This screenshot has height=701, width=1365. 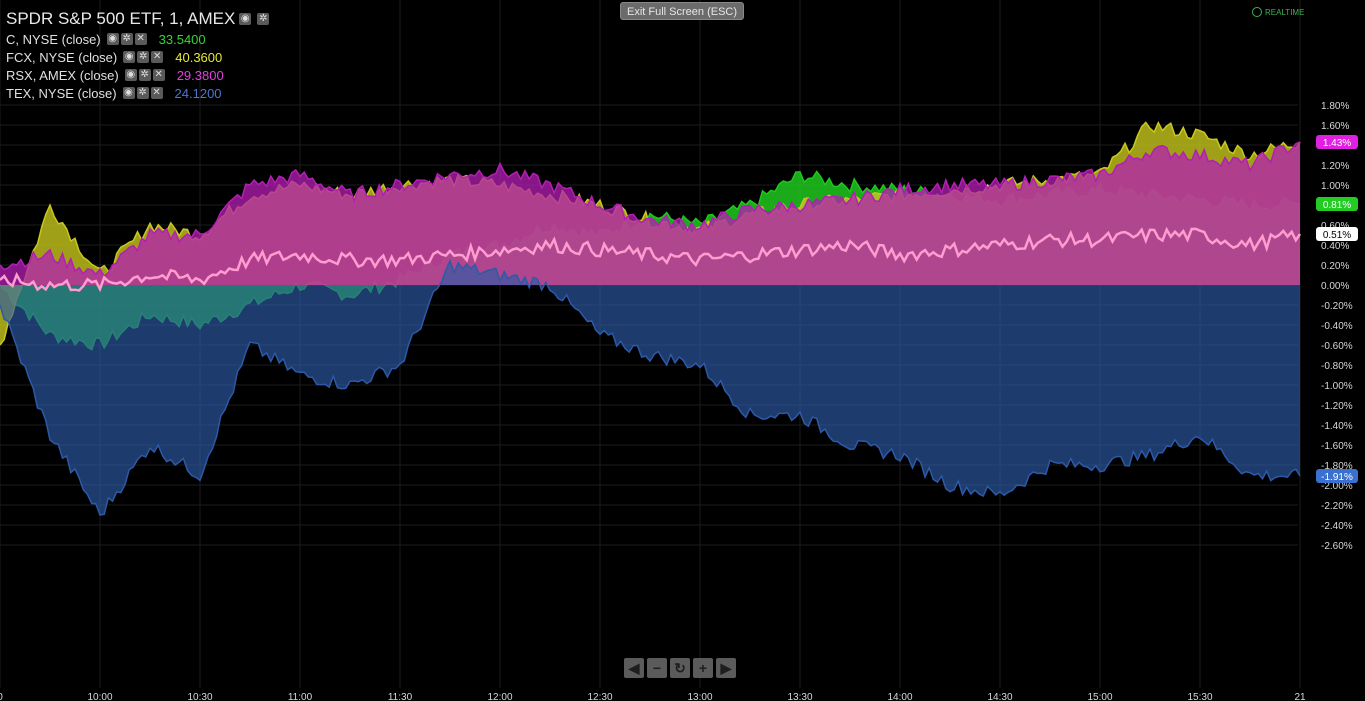 What do you see at coordinates (400, 696) in the screenshot?
I see `x-tick-label: 11:30` at bounding box center [400, 696].